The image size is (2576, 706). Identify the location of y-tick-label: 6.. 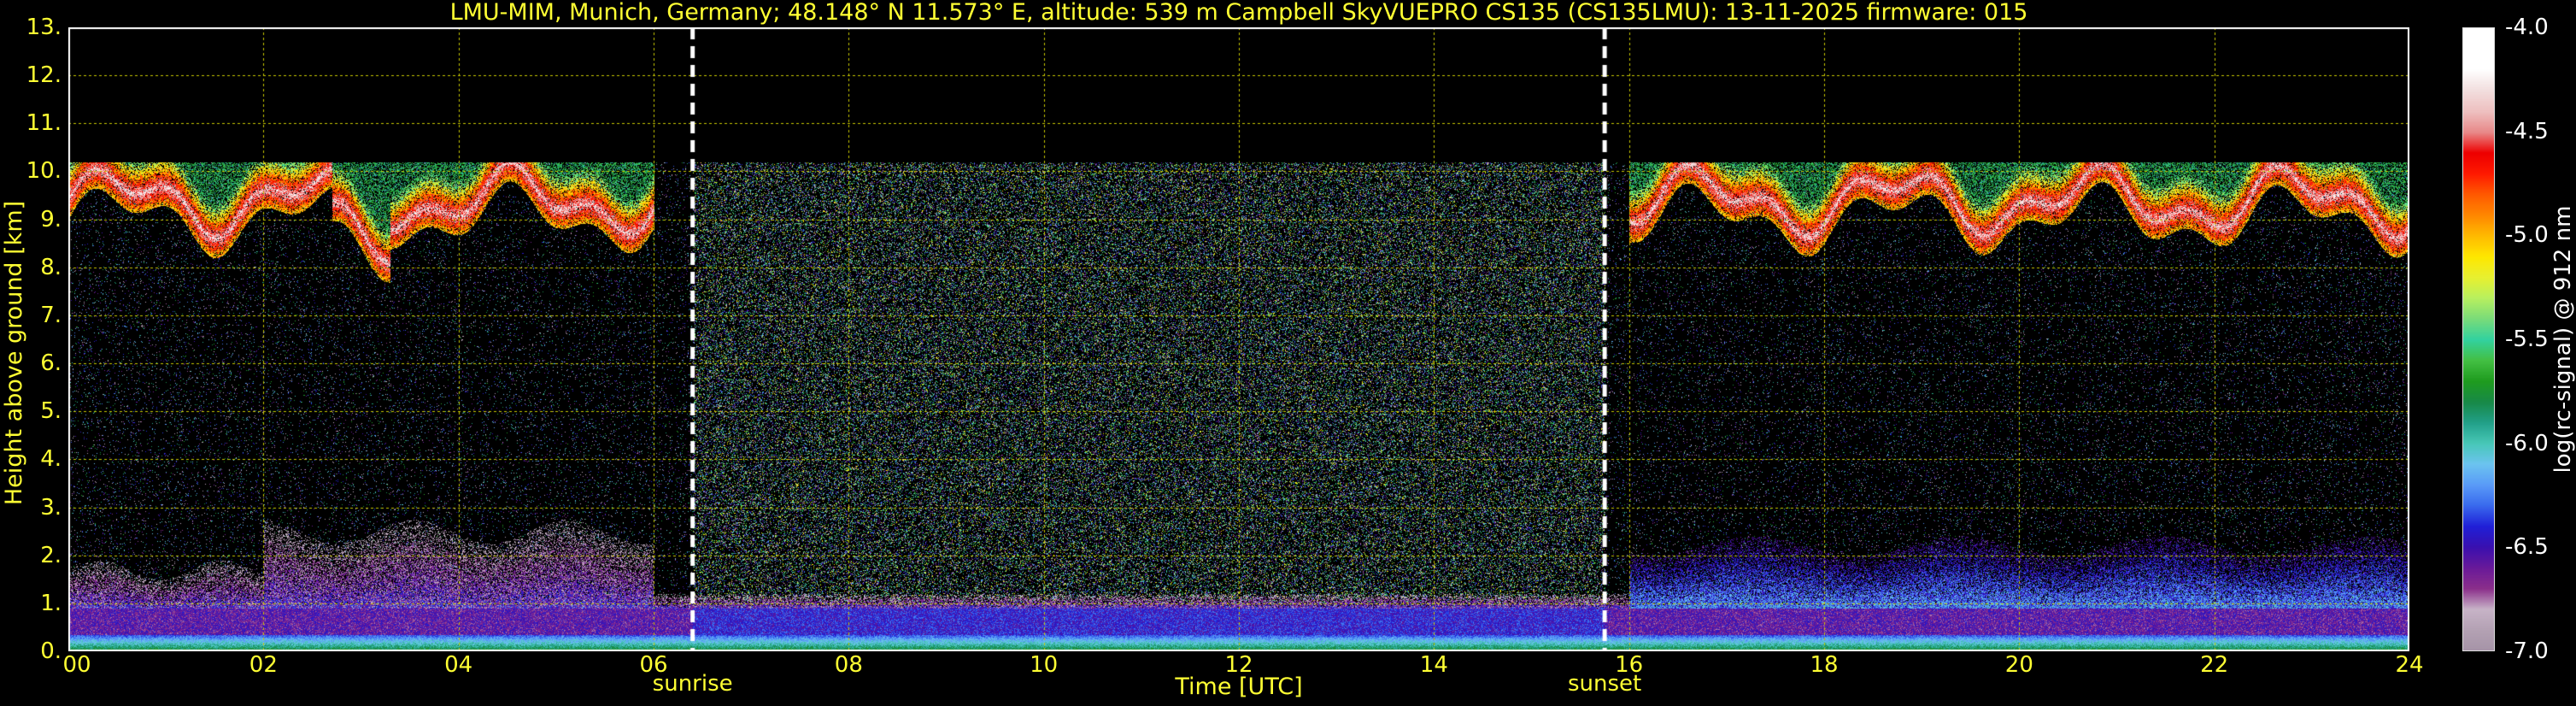
(51, 363).